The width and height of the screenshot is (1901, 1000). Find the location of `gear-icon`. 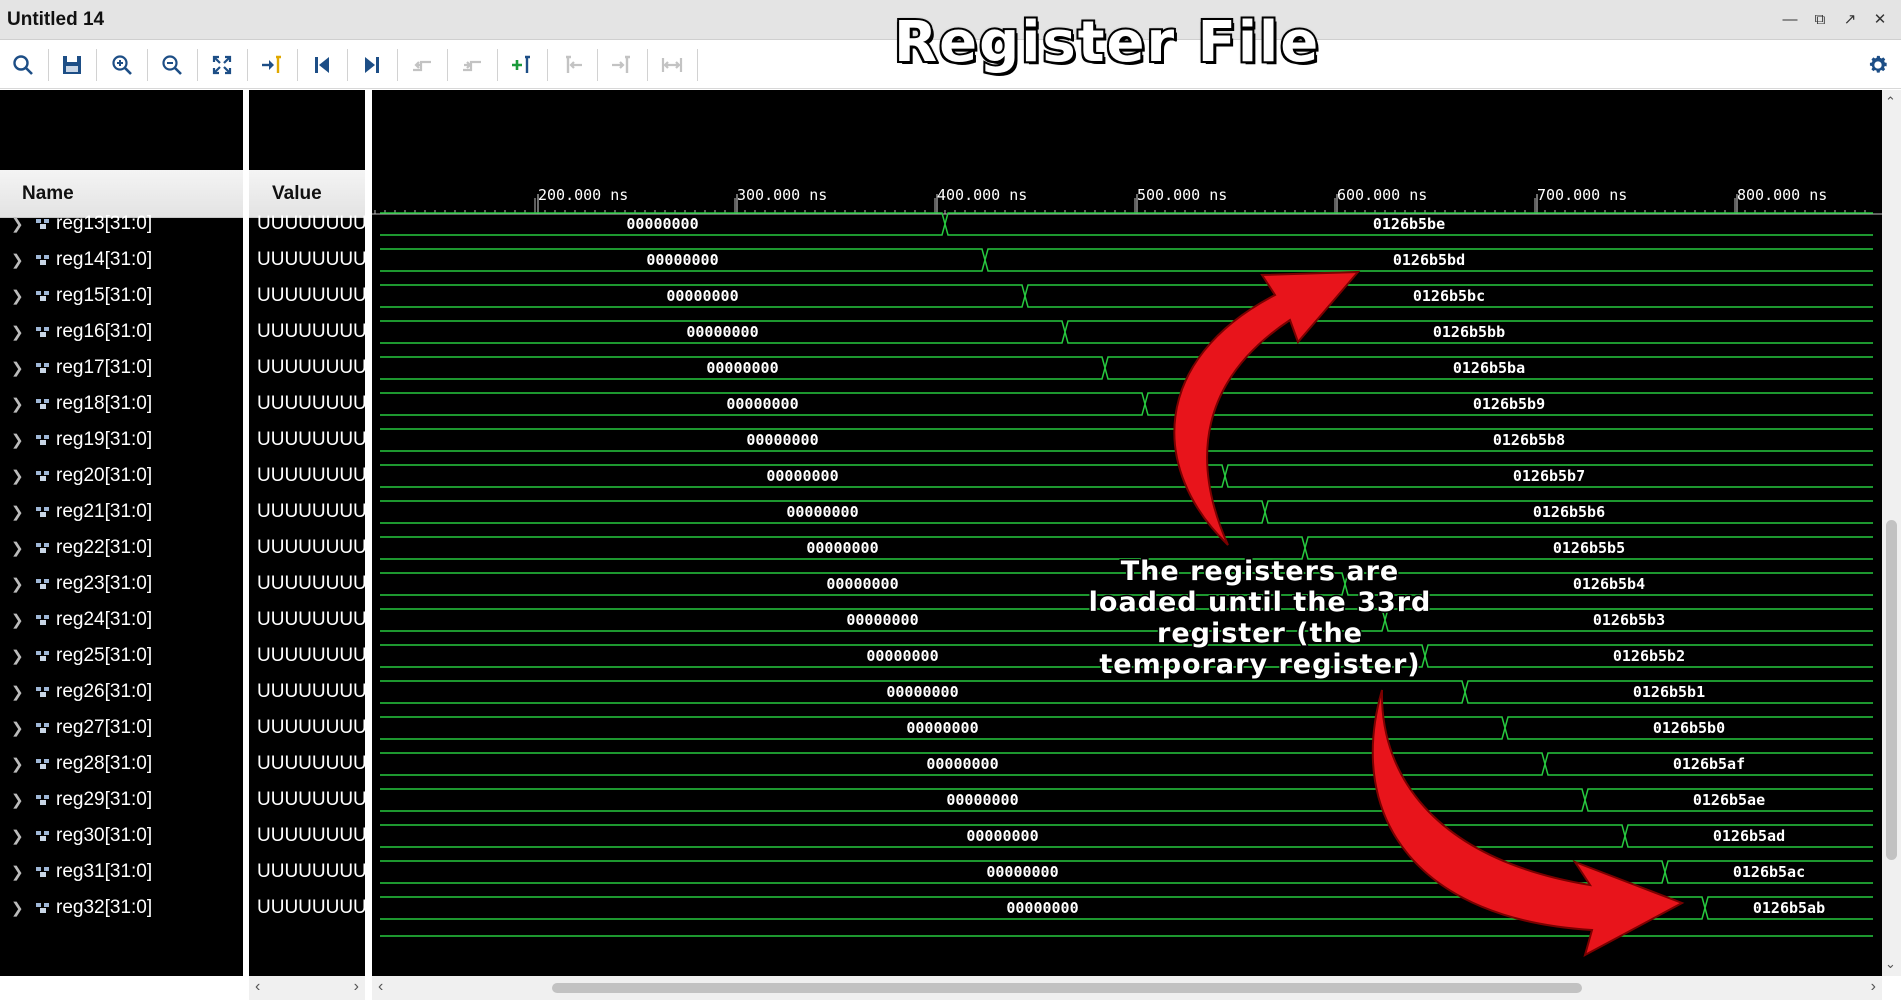

gear-icon is located at coordinates (1878, 65).